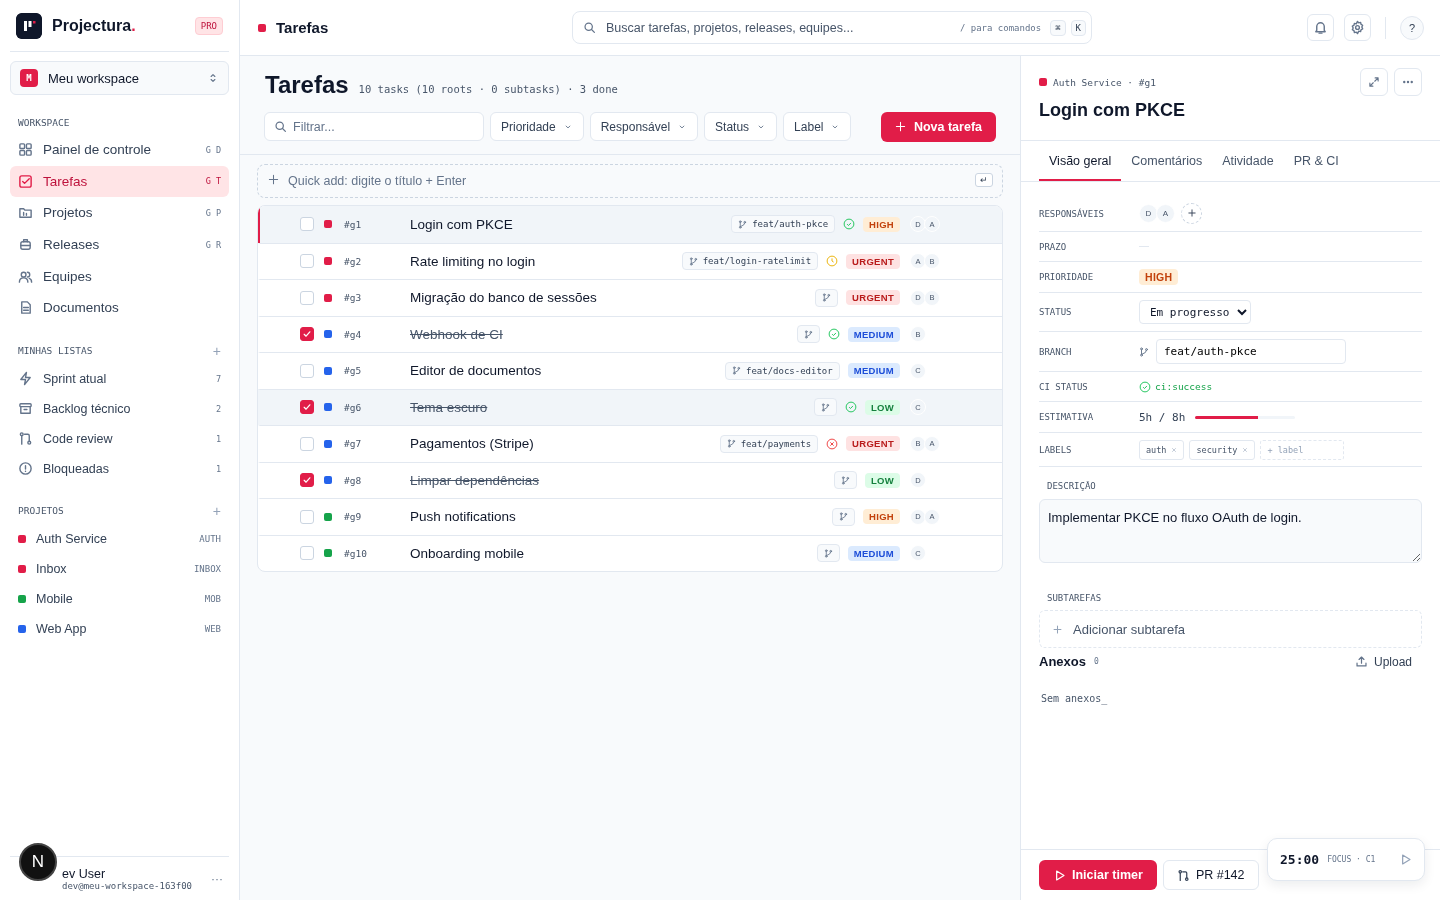  What do you see at coordinates (124, 378) in the screenshot?
I see `list-item: Sprint atual` at bounding box center [124, 378].